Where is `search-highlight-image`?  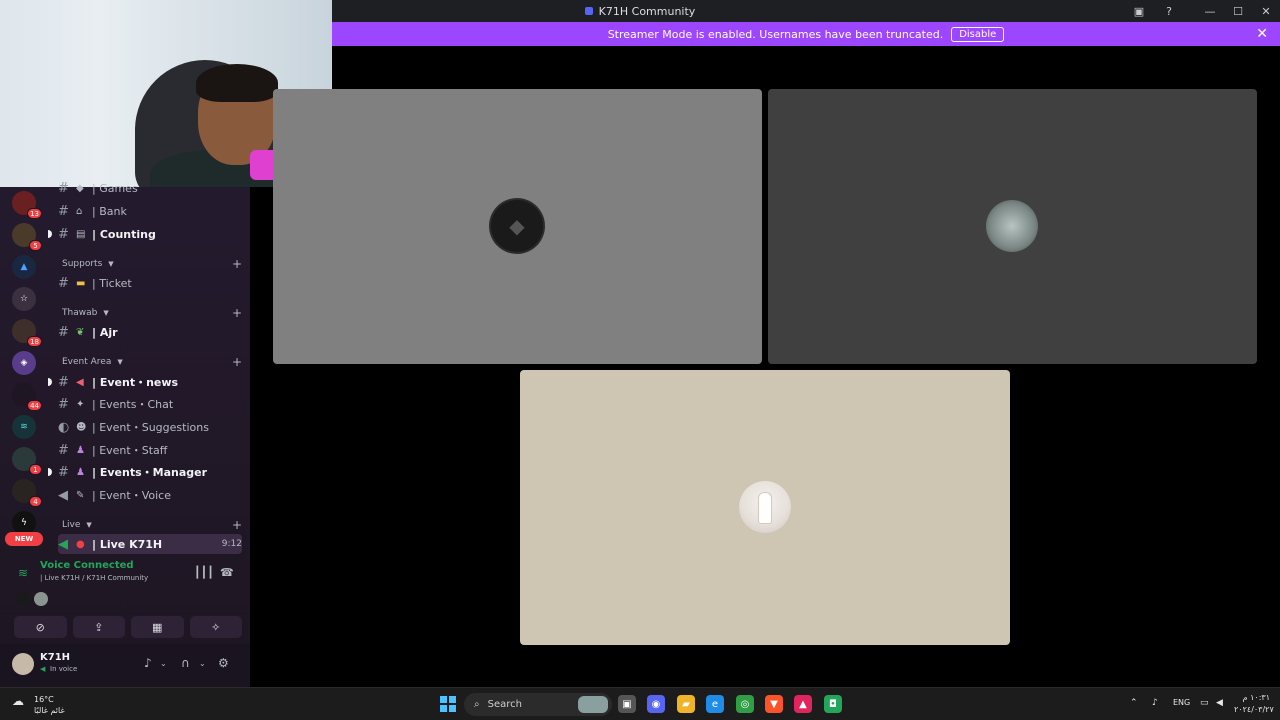
search-highlight-image is located at coordinates (593, 704).